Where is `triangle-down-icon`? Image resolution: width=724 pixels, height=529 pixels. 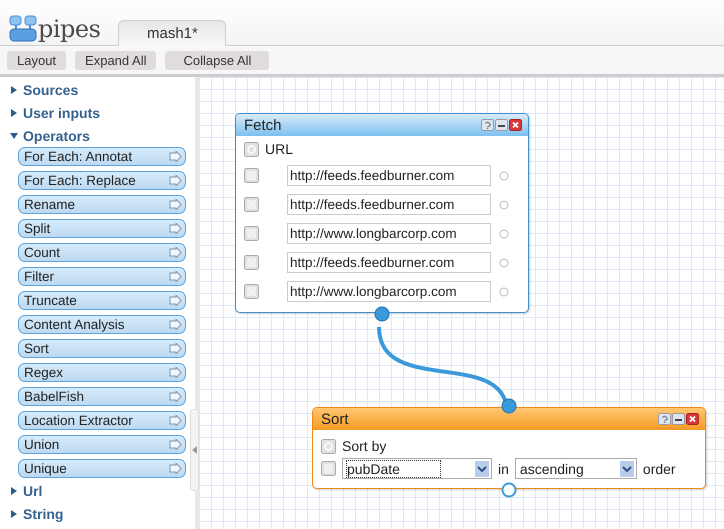 triangle-down-icon is located at coordinates (14, 136).